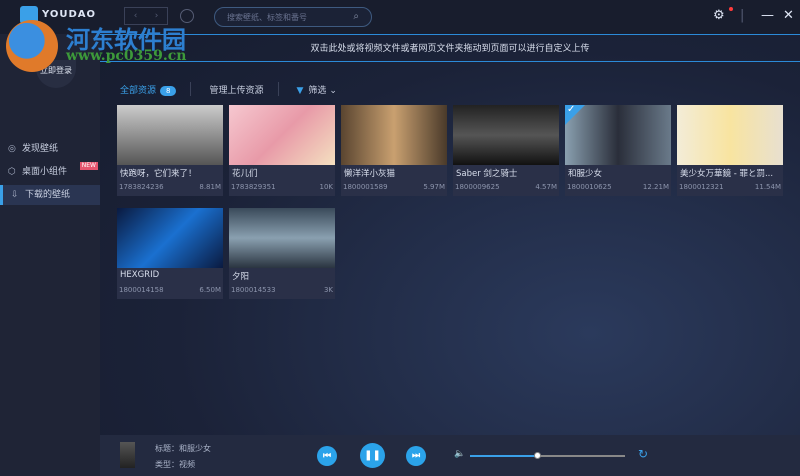 The image size is (800, 476). I want to click on wallpaper-id: 1783829351, so click(253, 187).